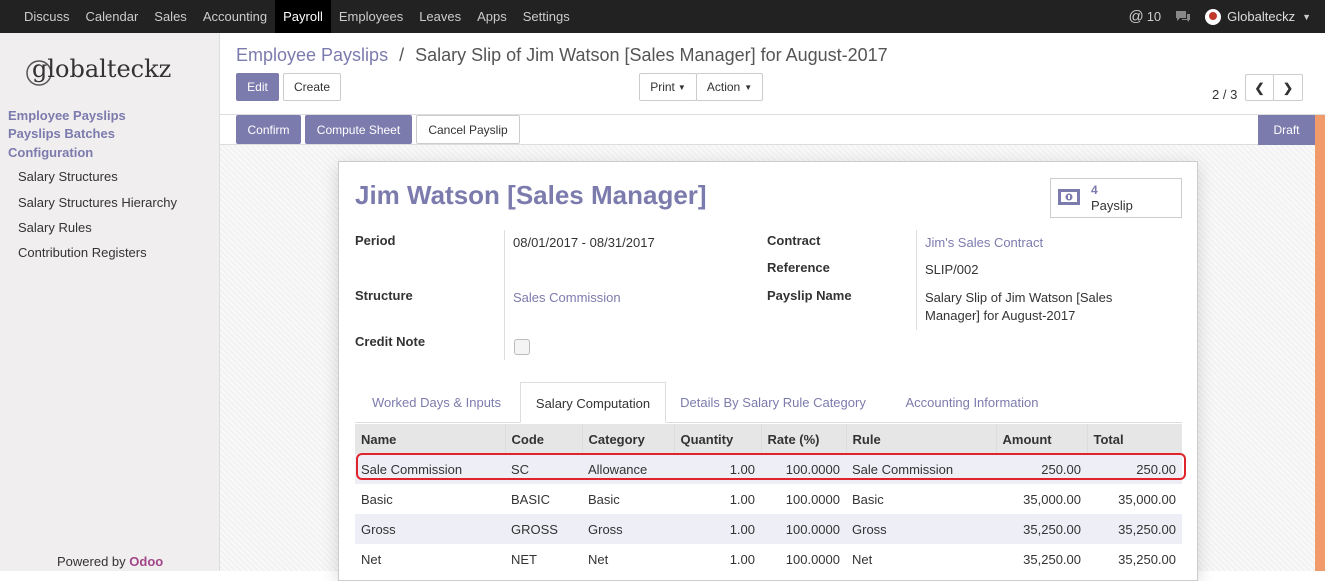 The width and height of the screenshot is (1325, 581). What do you see at coordinates (384, 295) in the screenshot?
I see `structure-label: Structure` at bounding box center [384, 295].